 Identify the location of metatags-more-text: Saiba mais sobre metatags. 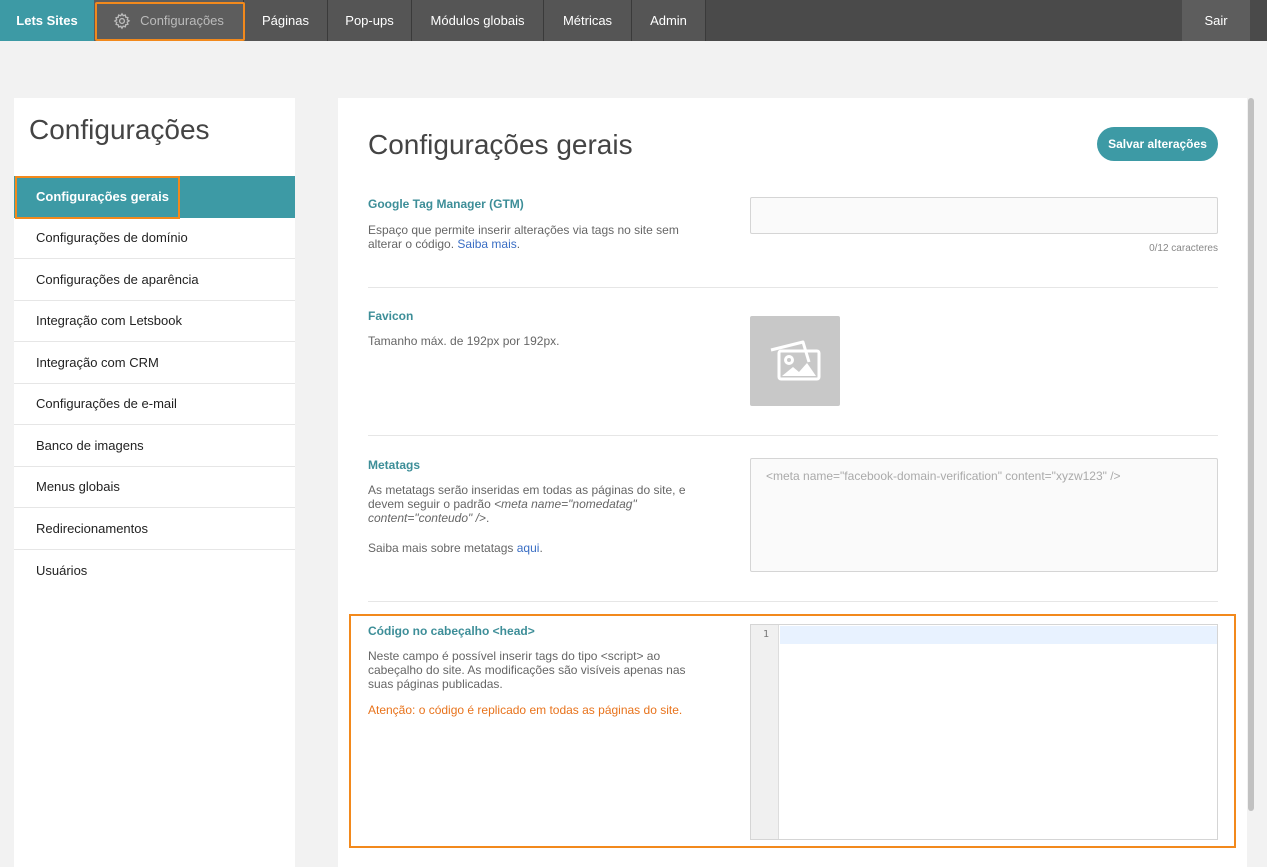
(441, 548).